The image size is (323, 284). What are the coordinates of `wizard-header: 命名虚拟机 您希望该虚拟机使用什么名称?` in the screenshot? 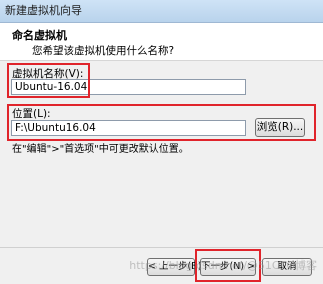 It's located at (161, 42).